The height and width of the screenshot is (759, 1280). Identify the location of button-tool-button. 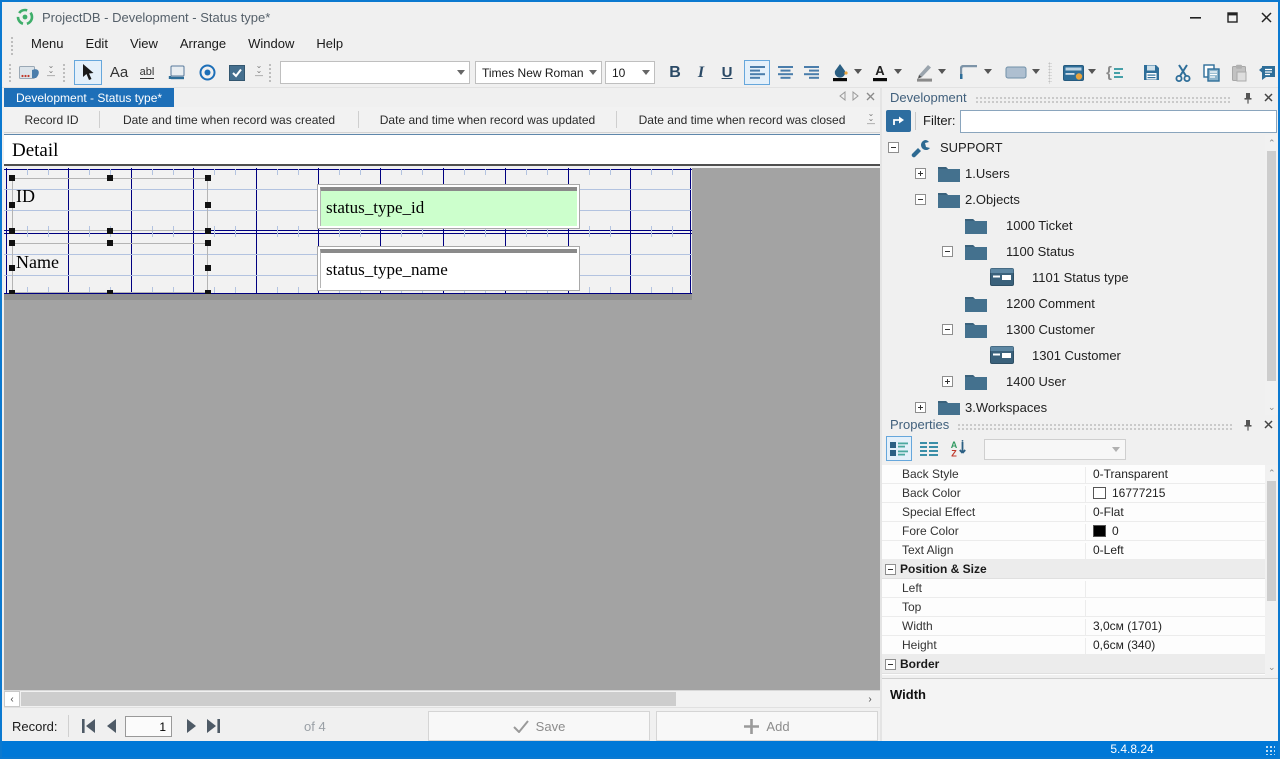
(177, 72).